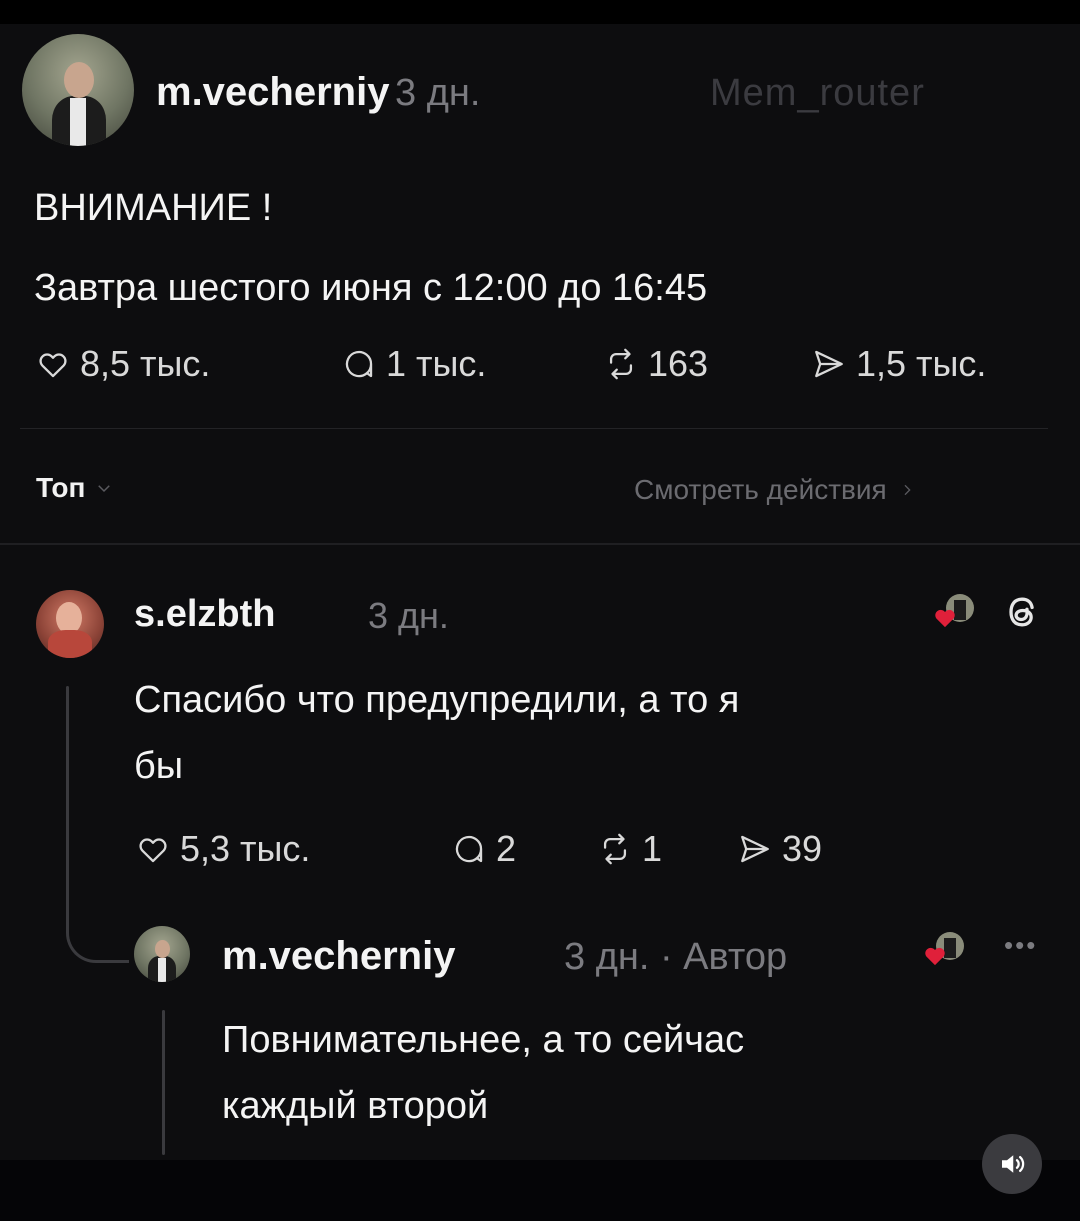  I want to click on post-author-username: m.vecherniy, so click(272, 92).